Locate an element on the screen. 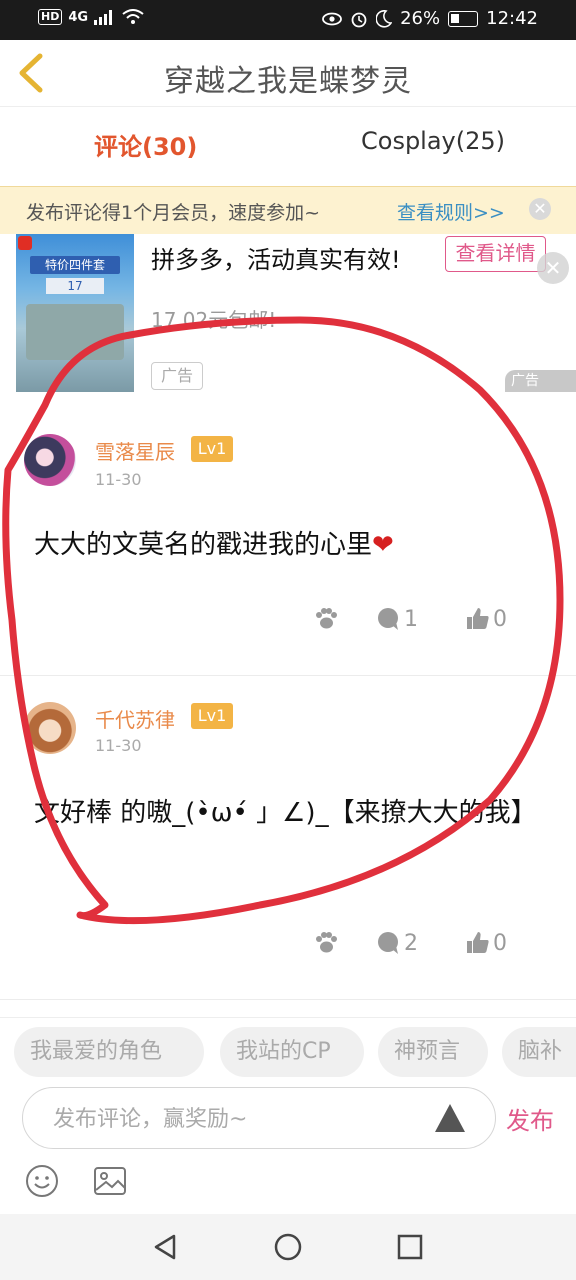 The image size is (576, 1280). tab-comments: 评论(30) is located at coordinates (145, 144).